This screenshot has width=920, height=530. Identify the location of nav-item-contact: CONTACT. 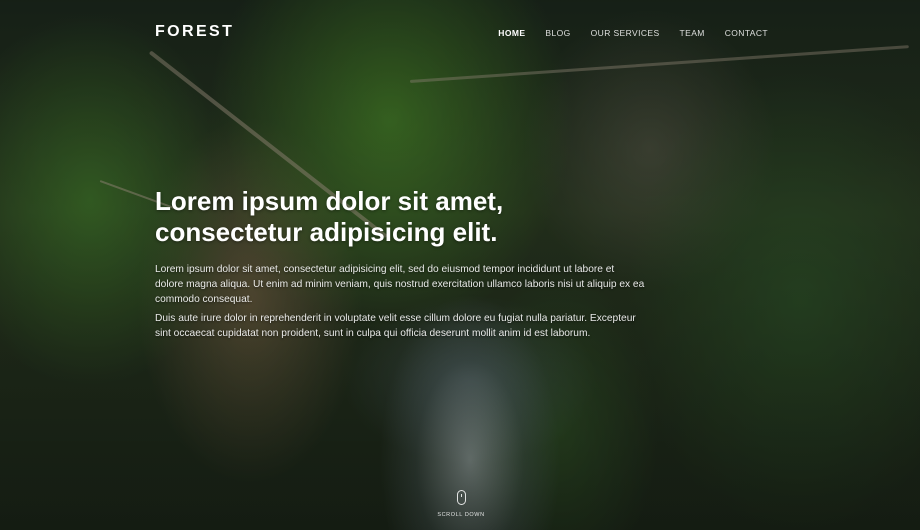
(746, 33).